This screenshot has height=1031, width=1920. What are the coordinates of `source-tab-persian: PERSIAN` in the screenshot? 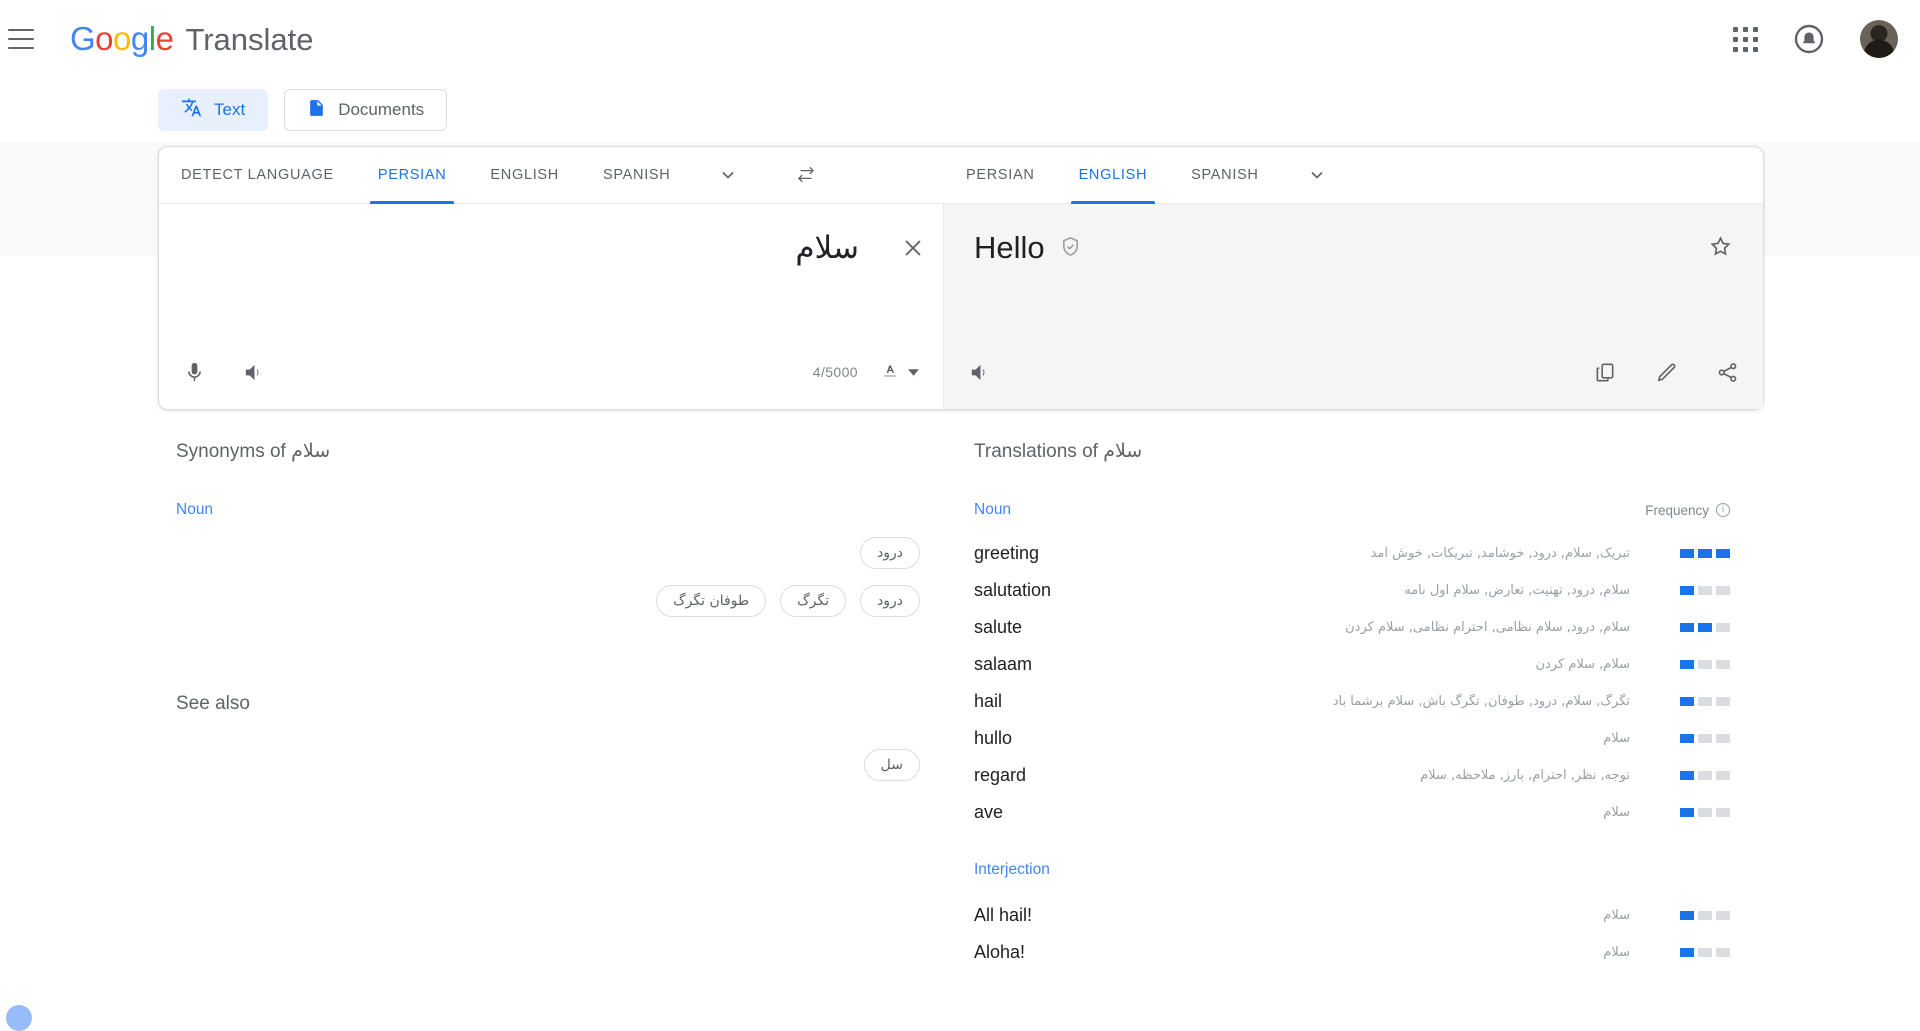 It's located at (412, 175).